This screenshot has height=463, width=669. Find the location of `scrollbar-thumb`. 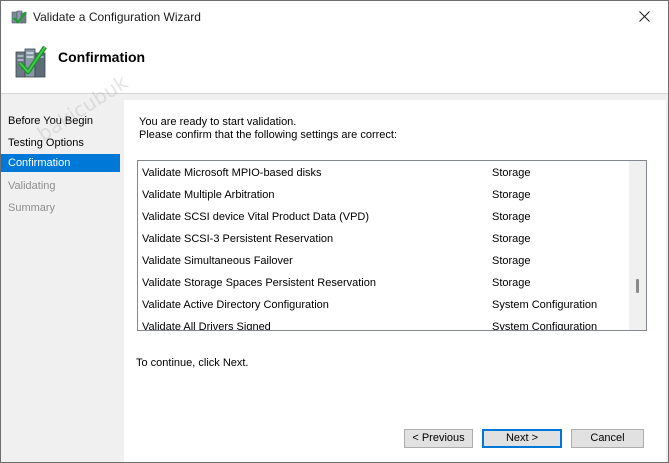

scrollbar-thumb is located at coordinates (637, 286).